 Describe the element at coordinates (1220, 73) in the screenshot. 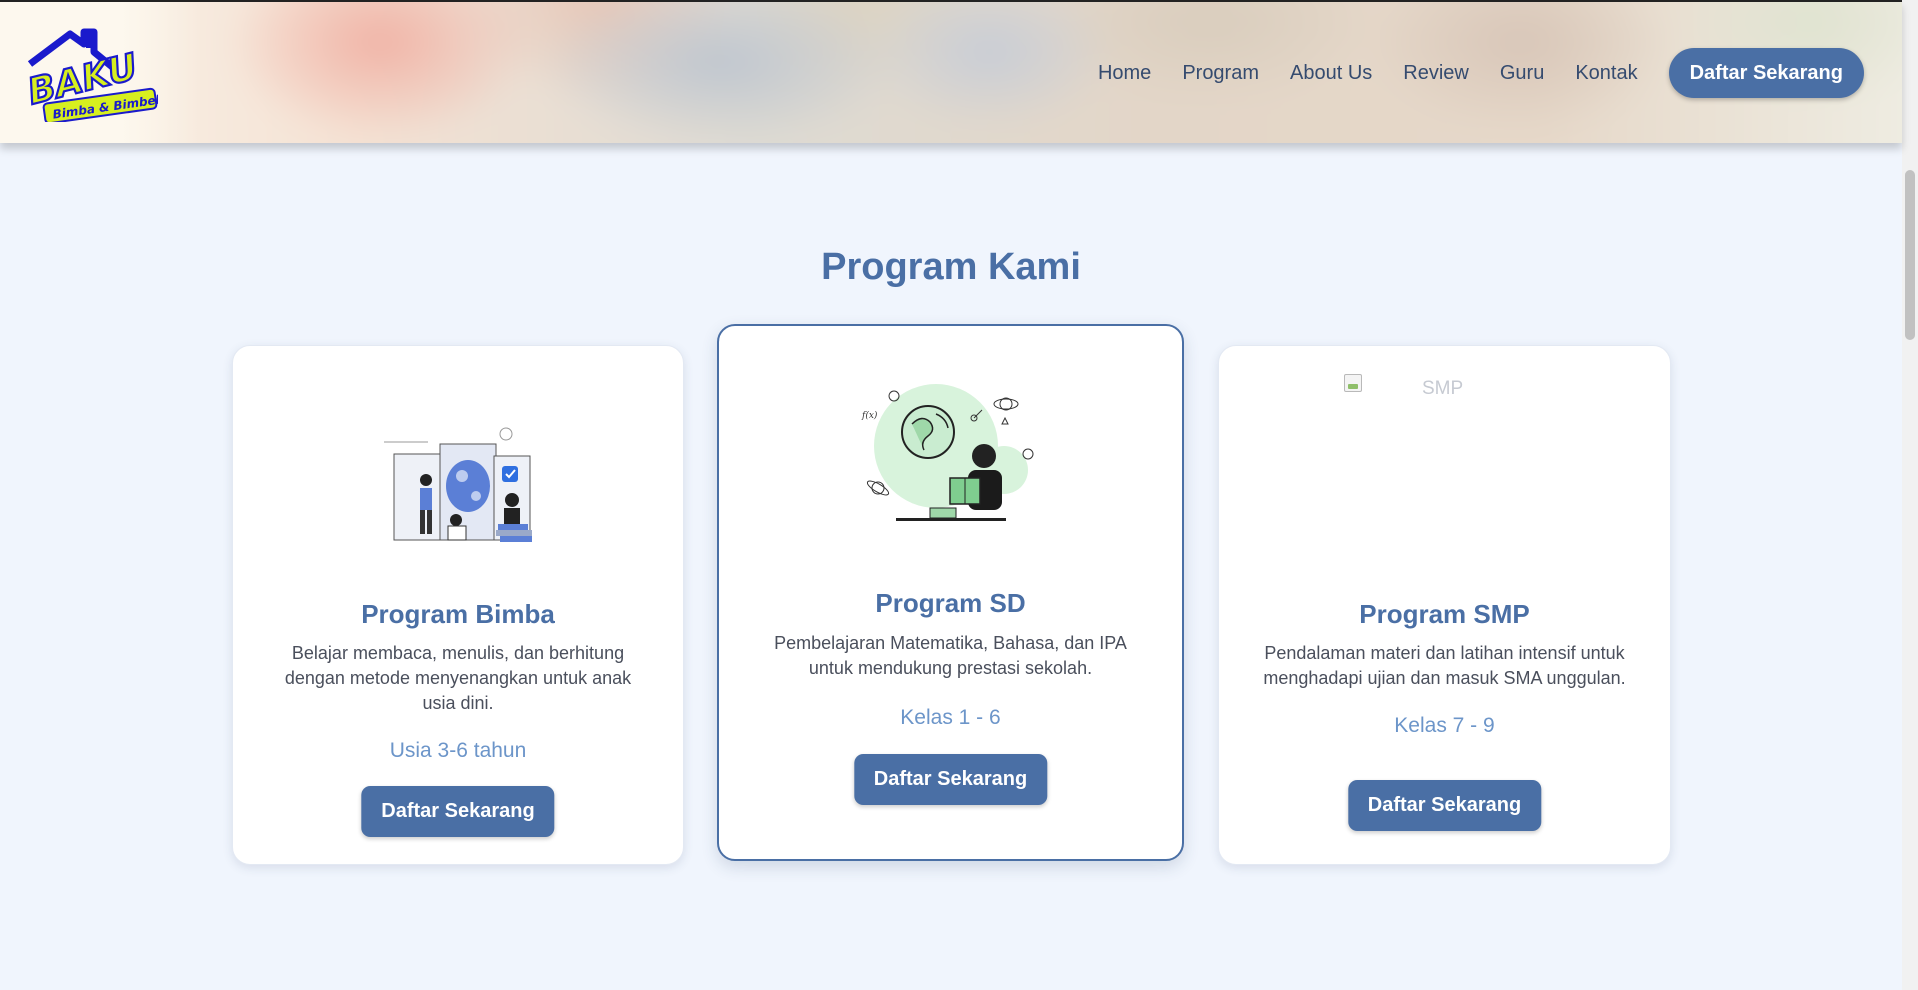

I see `nav-program: Program` at that location.